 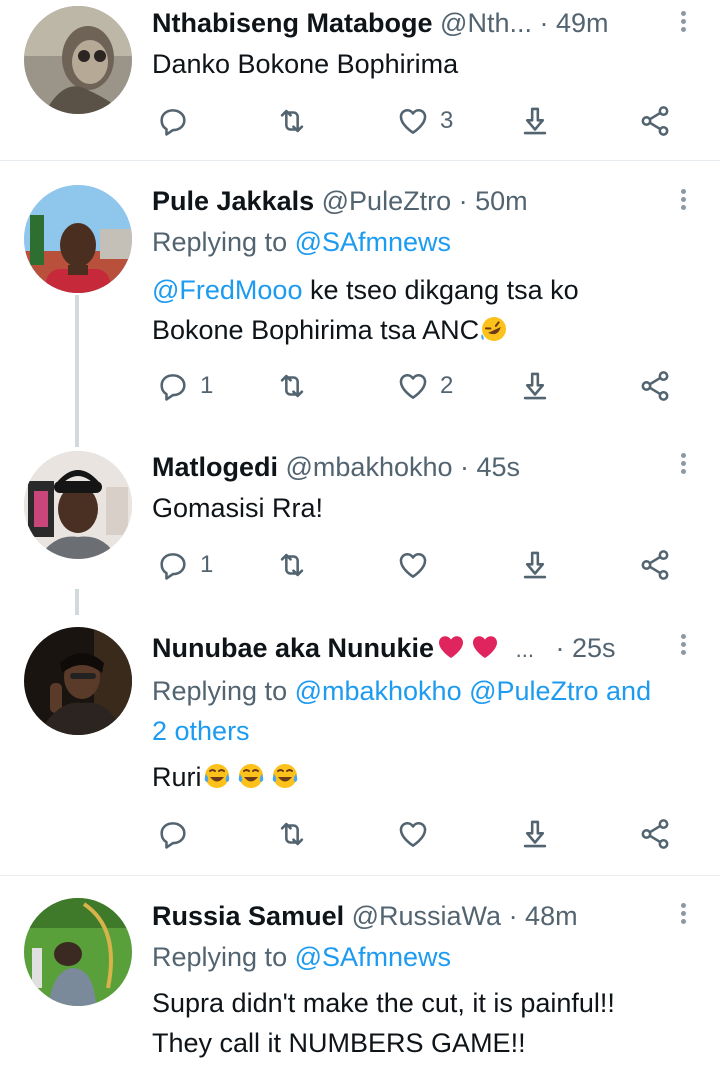 I want to click on replying-to-others: 2 others, so click(x=201, y=731).